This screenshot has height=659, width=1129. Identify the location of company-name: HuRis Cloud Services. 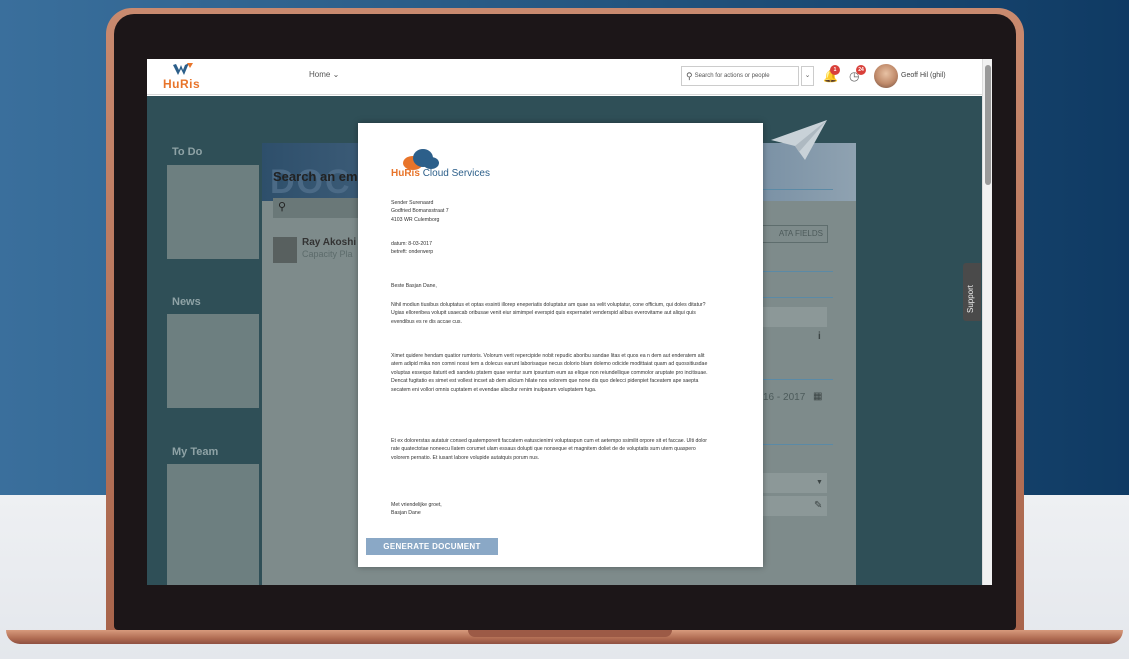
(440, 173).